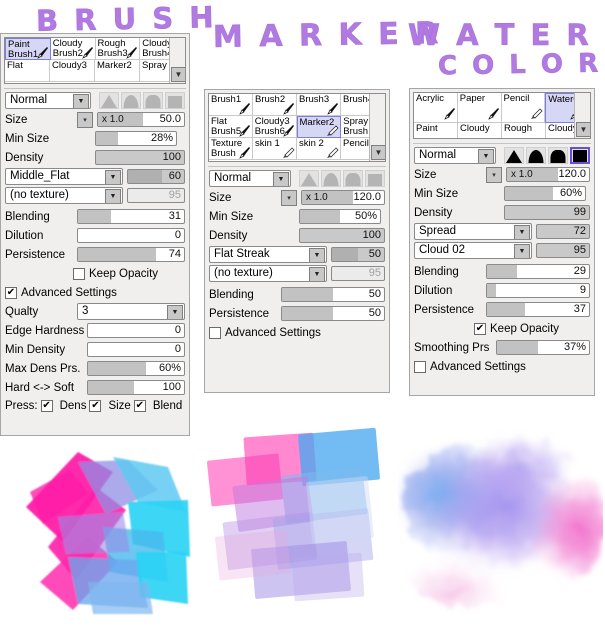 Image resolution: width=605 pixels, height=630 pixels. Describe the element at coordinates (563, 231) in the screenshot. I see `brush-shape-texture-slider: 72` at that location.